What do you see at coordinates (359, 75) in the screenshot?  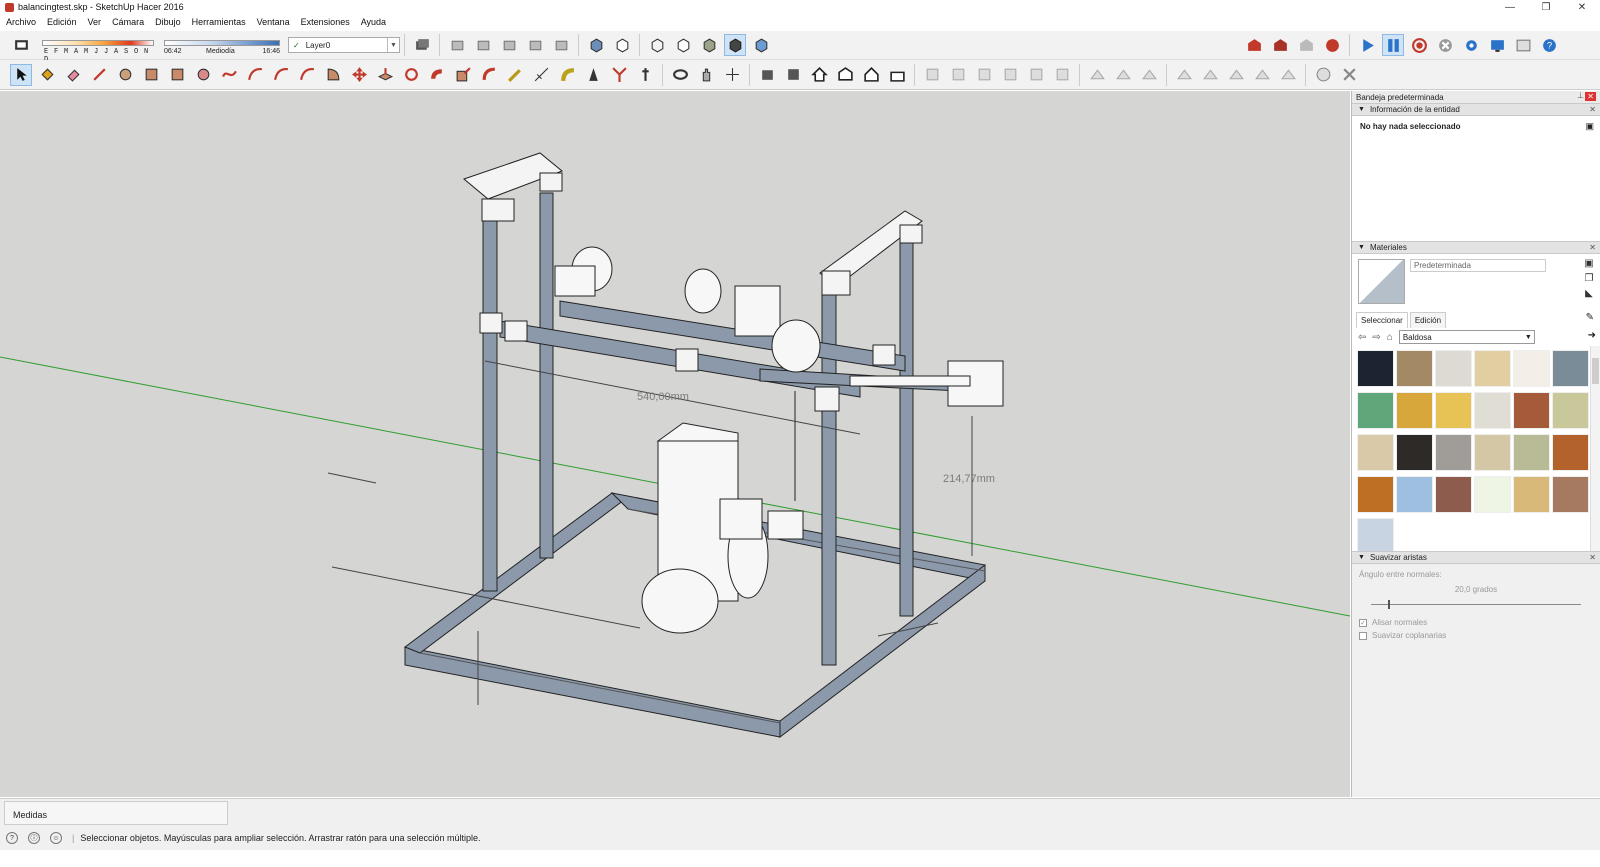 I see `move-icon` at bounding box center [359, 75].